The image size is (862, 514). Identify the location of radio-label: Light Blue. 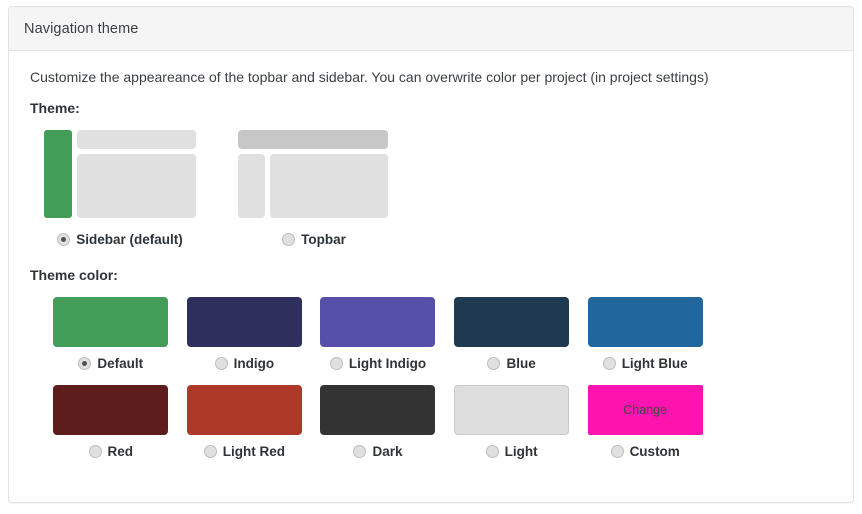
(654, 363).